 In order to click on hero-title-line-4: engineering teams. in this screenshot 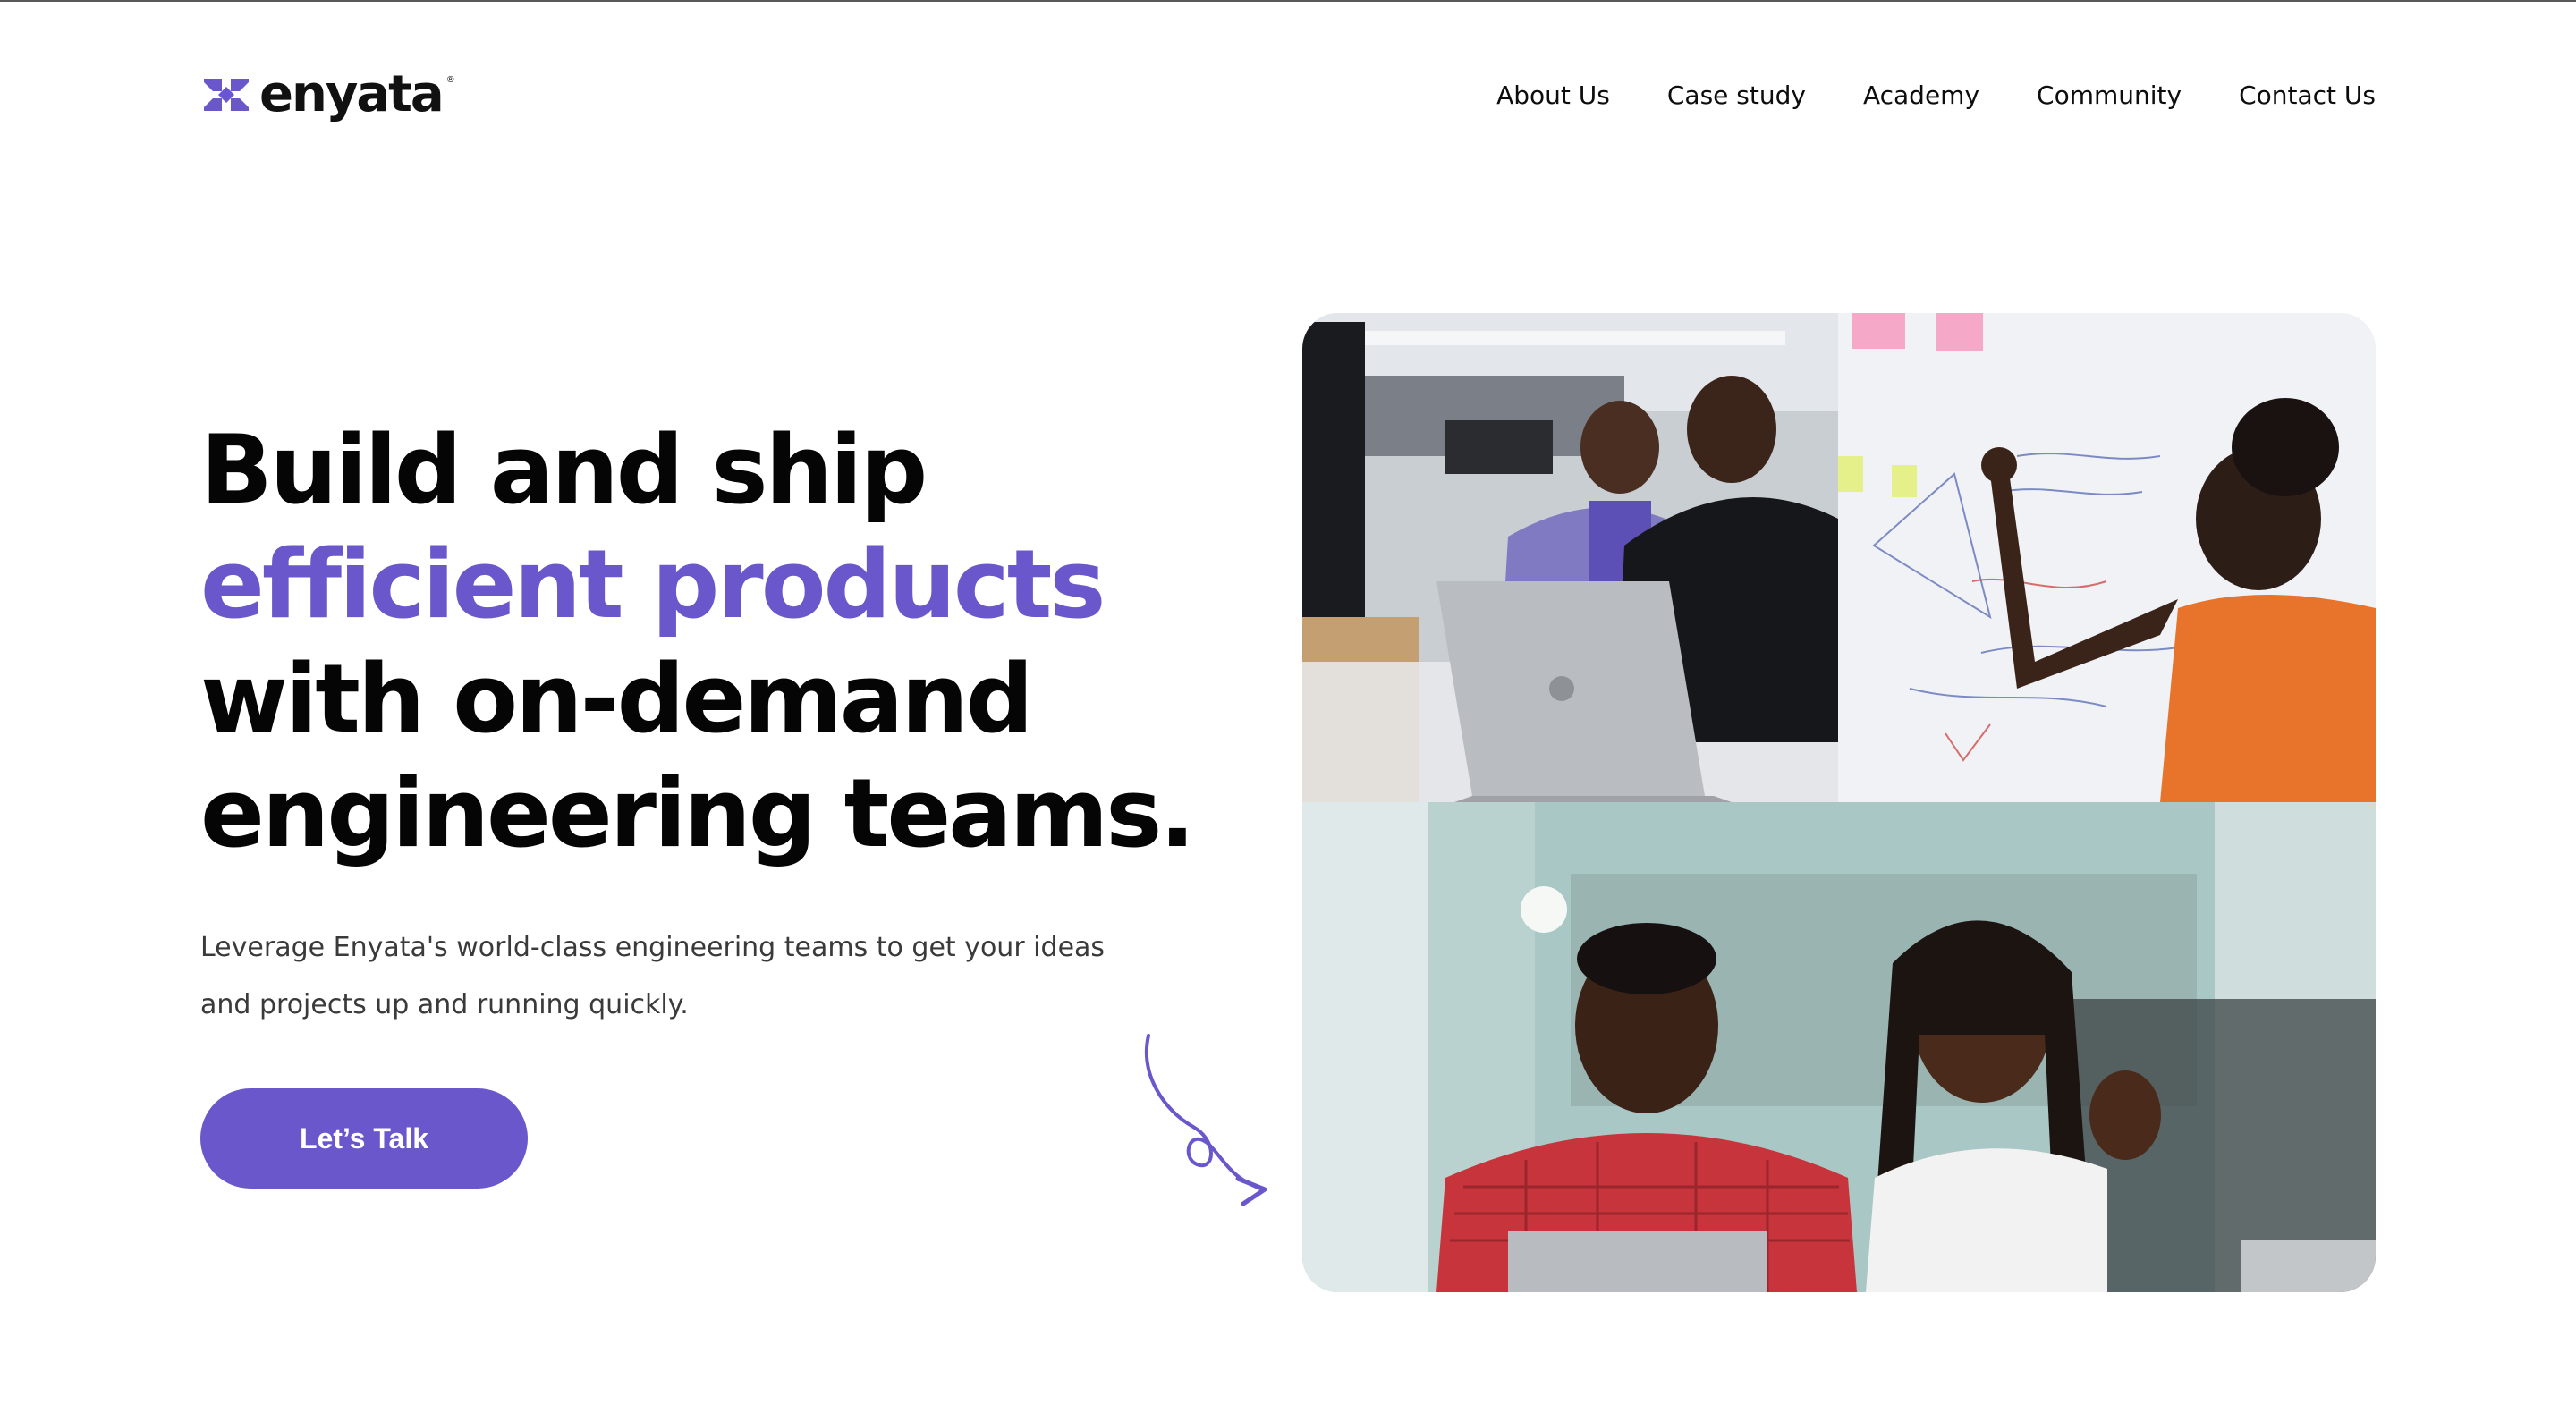, I will do `click(698, 813)`.